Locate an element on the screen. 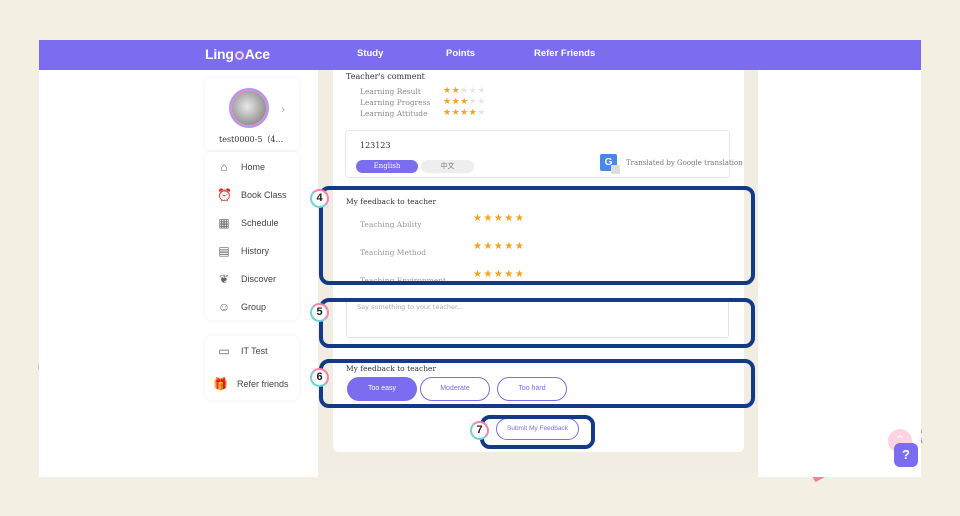  sidebar-item-book-class: ⏰ Book Class is located at coordinates (252, 195).